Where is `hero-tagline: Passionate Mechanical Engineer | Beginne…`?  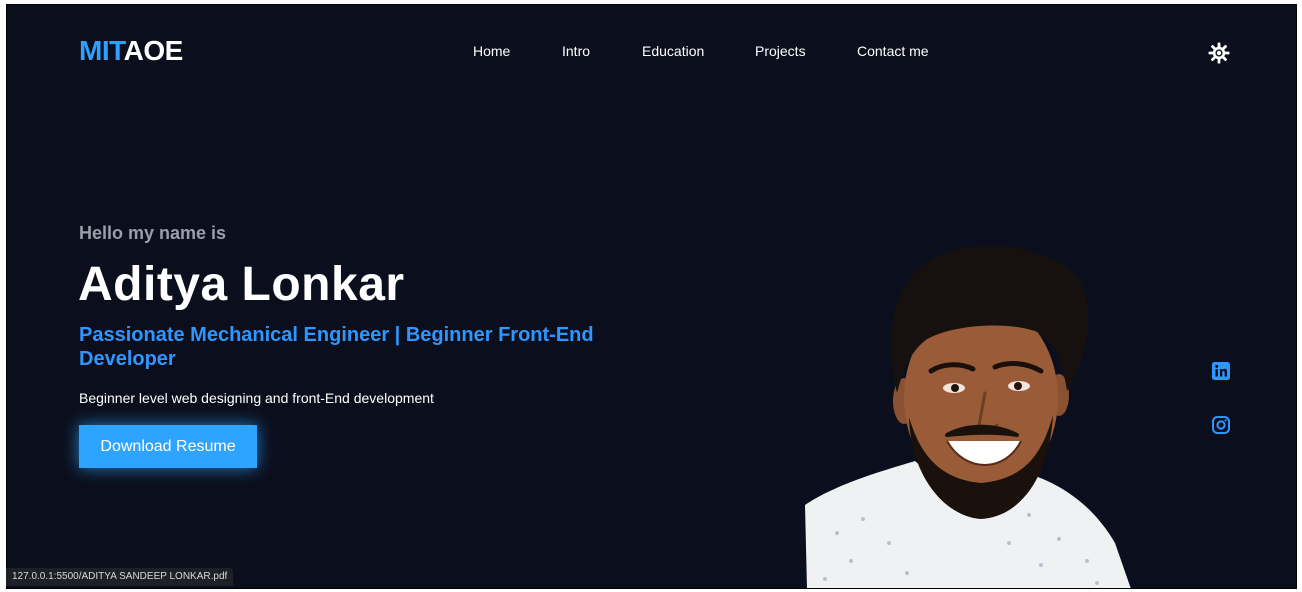
hero-tagline: Passionate Mechanical Engineer | Beginne… is located at coordinates (336, 347).